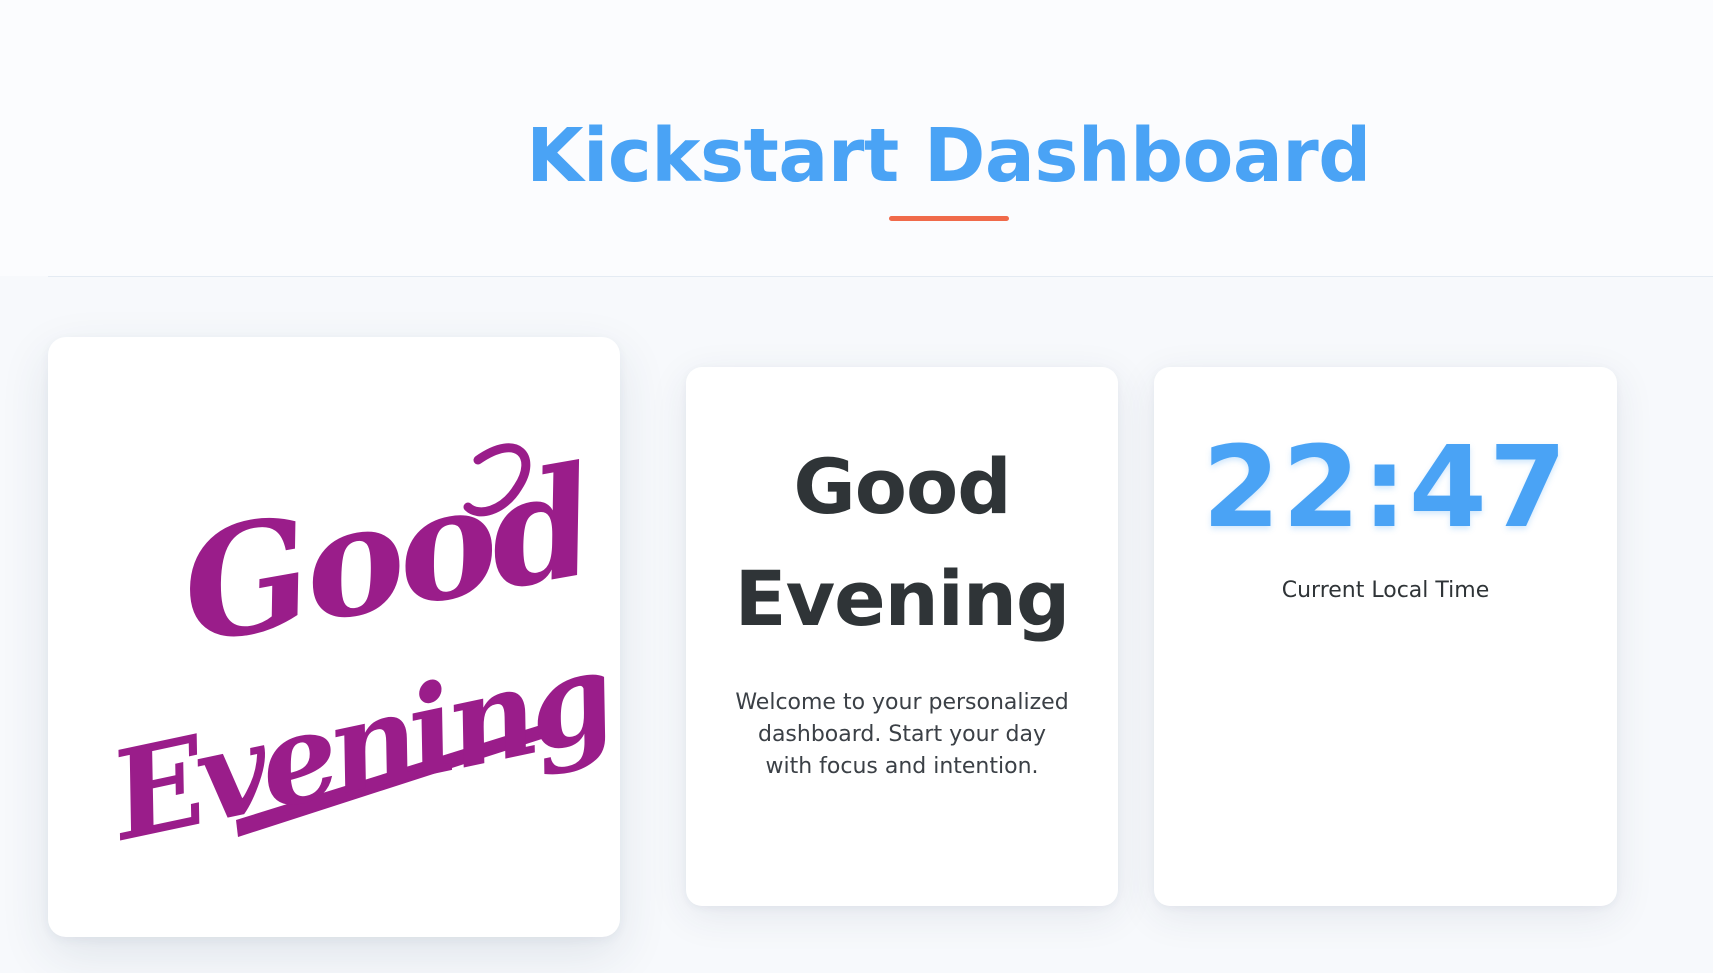 This screenshot has width=1713, height=973. I want to click on clock-card: 22:47 Current Local Time, so click(1385, 636).